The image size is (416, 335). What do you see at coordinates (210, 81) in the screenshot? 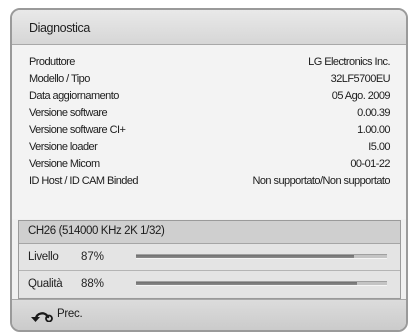
I see `info-row-model: Modello / Tipo 32LF5700EU` at bounding box center [210, 81].